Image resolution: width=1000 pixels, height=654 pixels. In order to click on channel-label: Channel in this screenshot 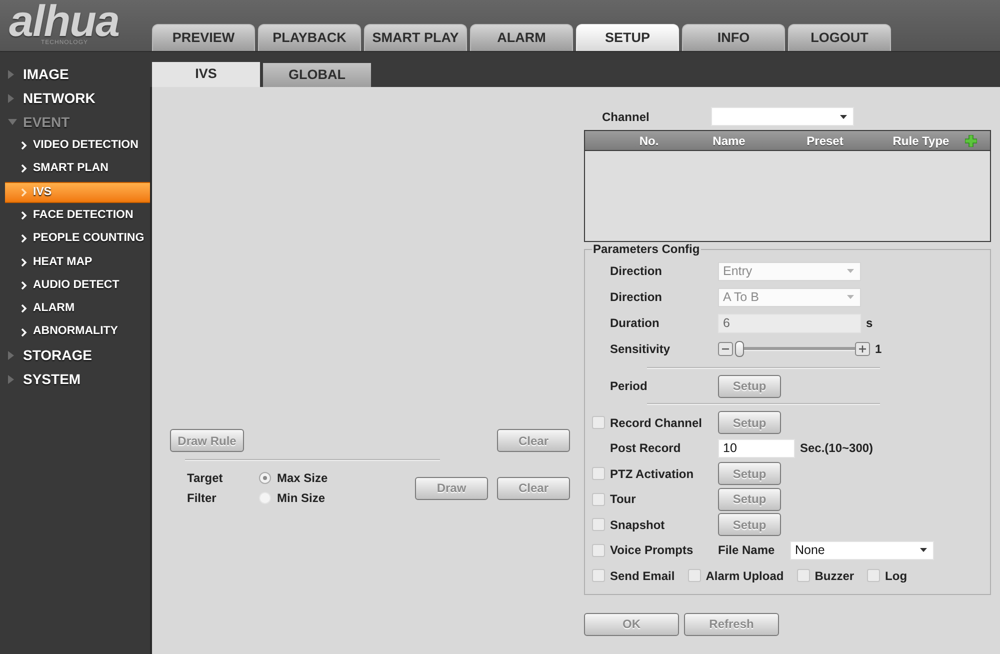, I will do `click(626, 117)`.